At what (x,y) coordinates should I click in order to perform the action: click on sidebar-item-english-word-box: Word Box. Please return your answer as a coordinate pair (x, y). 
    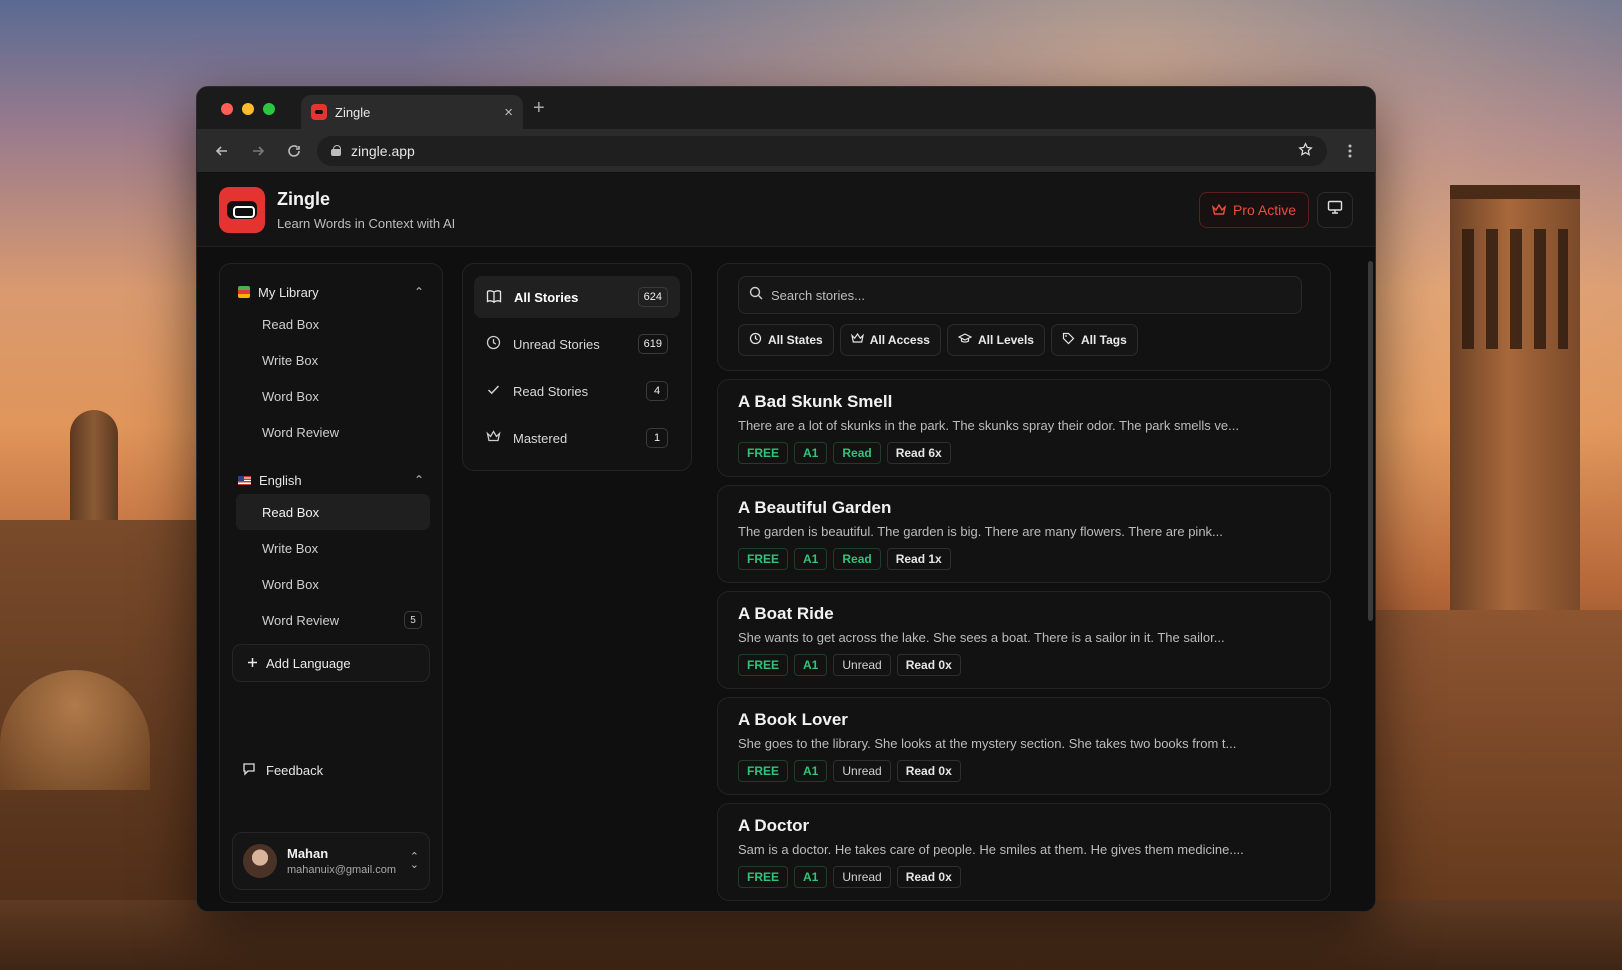
    Looking at the image, I should click on (333, 584).